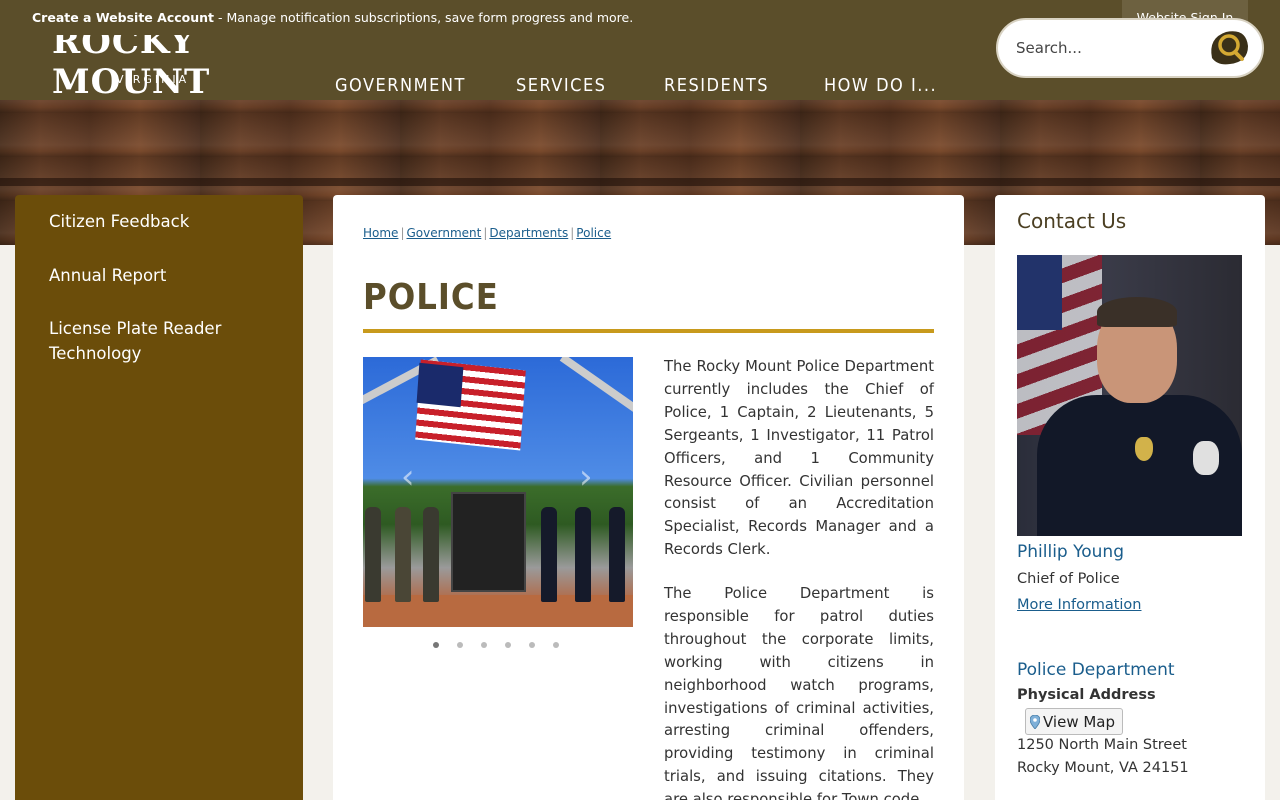  I want to click on breadcrumb-government: Government, so click(443, 233).